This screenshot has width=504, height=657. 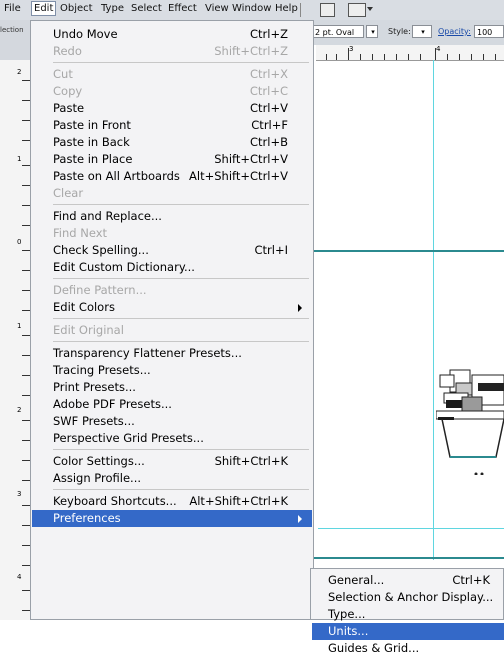 I want to click on menu-item-edit-original: Edit Original, so click(x=172, y=330).